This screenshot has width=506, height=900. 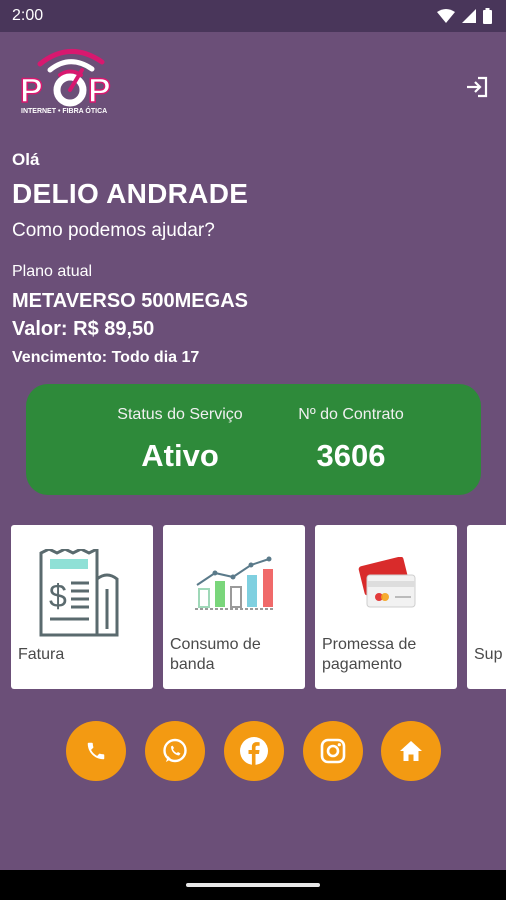 I want to click on help-text: Como podemos ajudar?, so click(x=113, y=230).